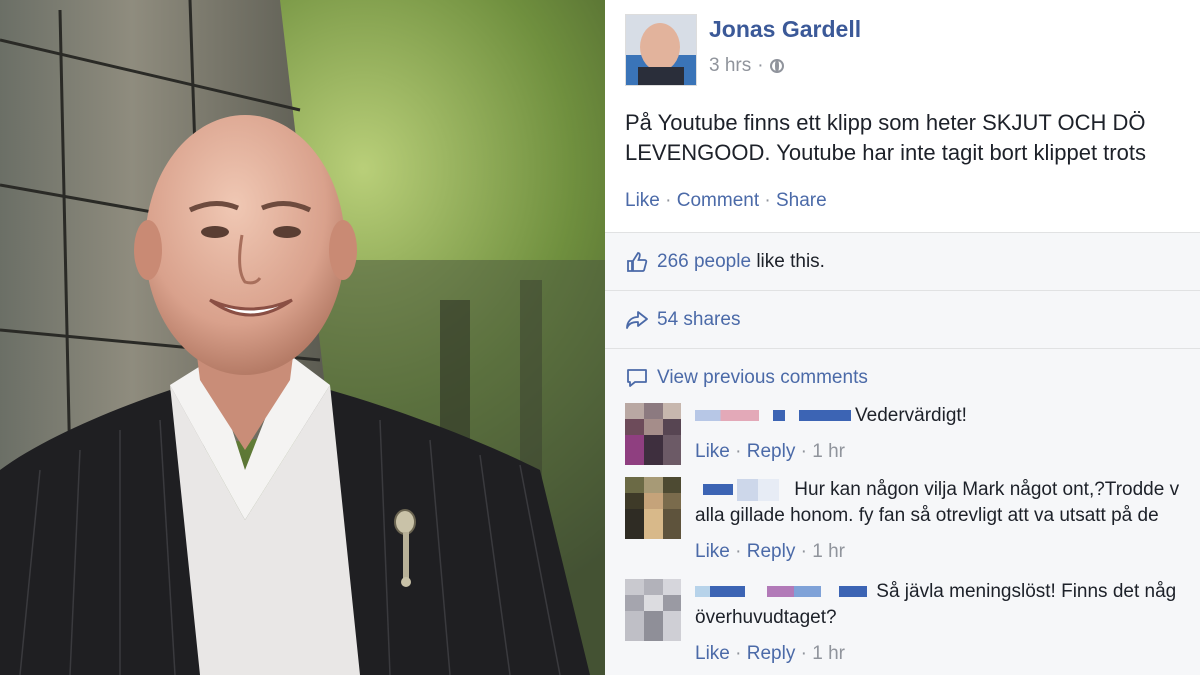  Describe the element at coordinates (785, 29) in the screenshot. I see `author-name: Jonas Gardell` at that location.